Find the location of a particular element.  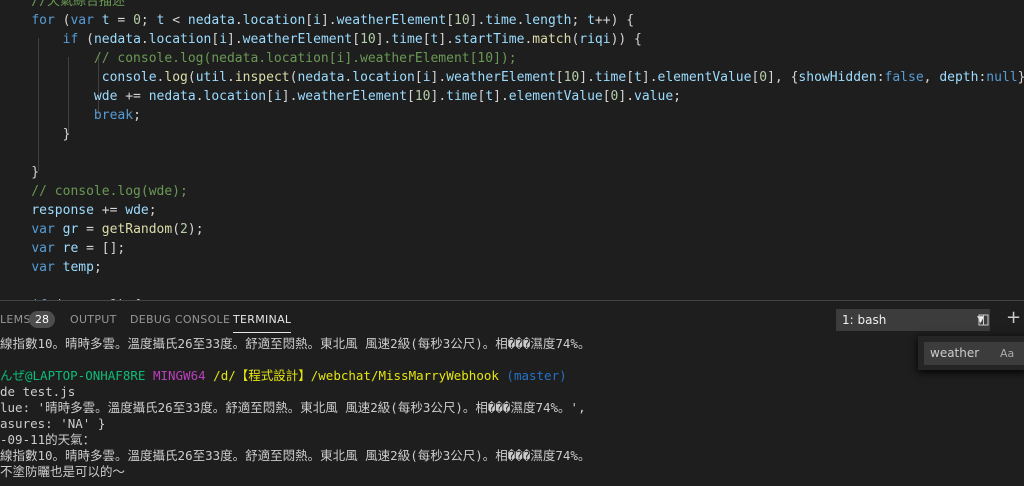

code-token: //天氣綜合描述 is located at coordinates (62, 4).